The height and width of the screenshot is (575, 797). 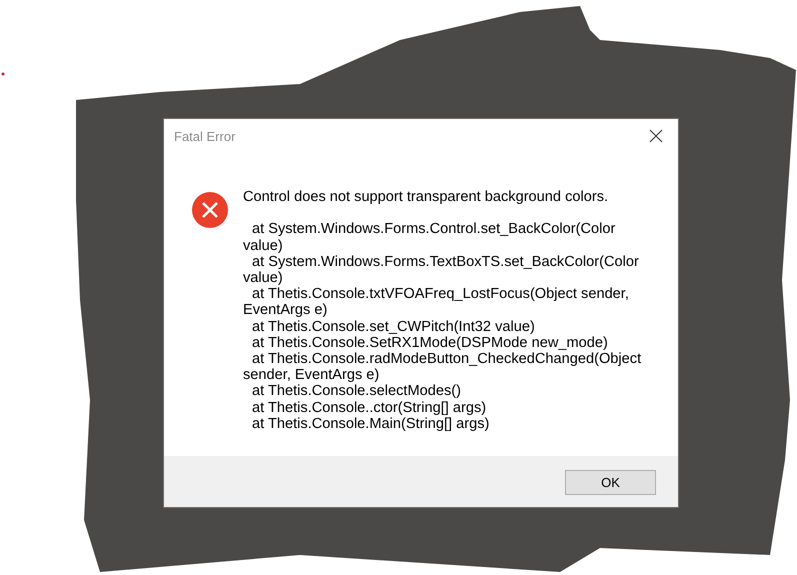 What do you see at coordinates (205, 136) in the screenshot?
I see `window-title: Fatal Error` at bounding box center [205, 136].